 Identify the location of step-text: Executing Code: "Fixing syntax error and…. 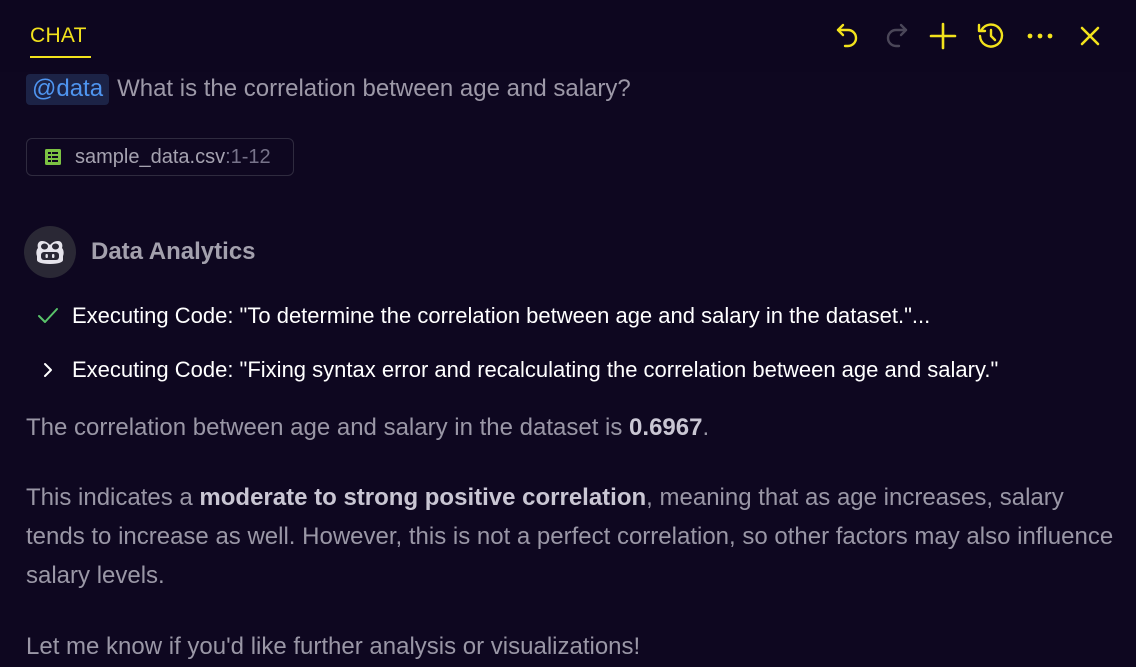
(535, 369).